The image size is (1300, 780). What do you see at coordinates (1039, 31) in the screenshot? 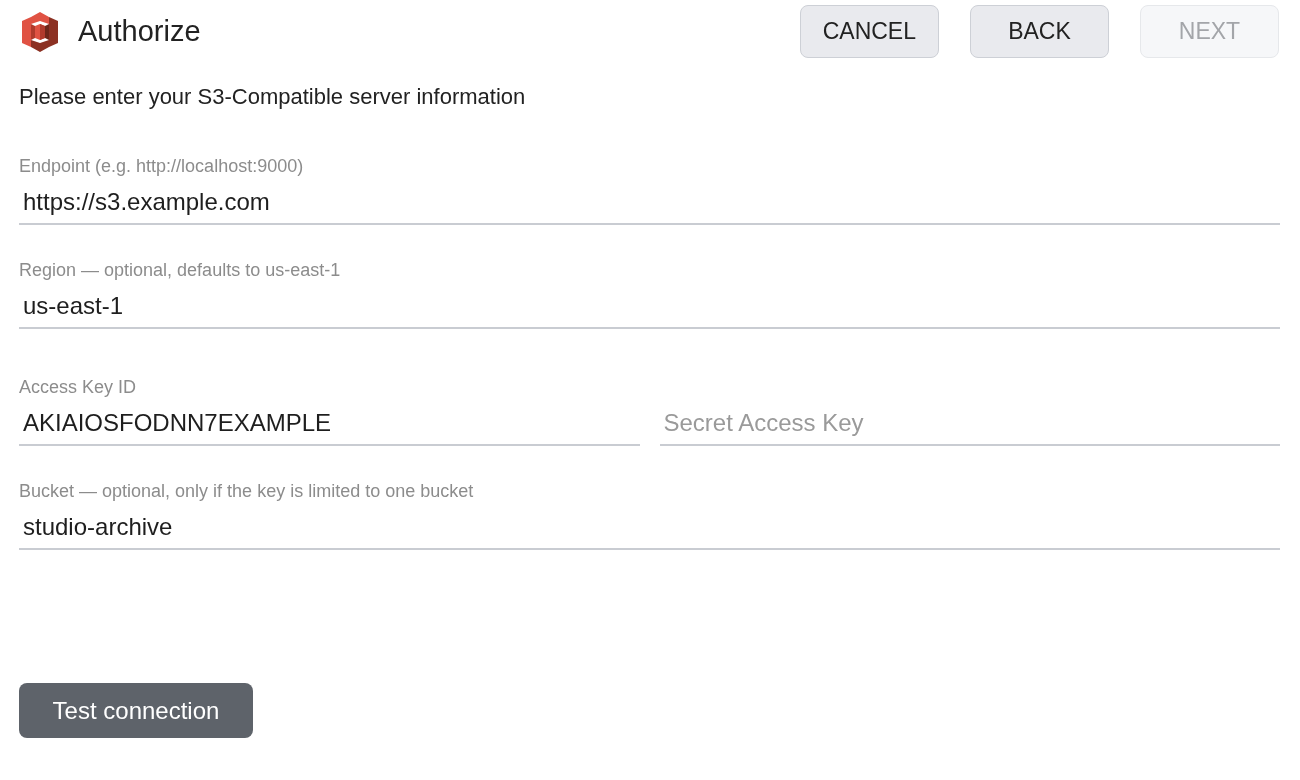
I see `header-button: BACK` at bounding box center [1039, 31].